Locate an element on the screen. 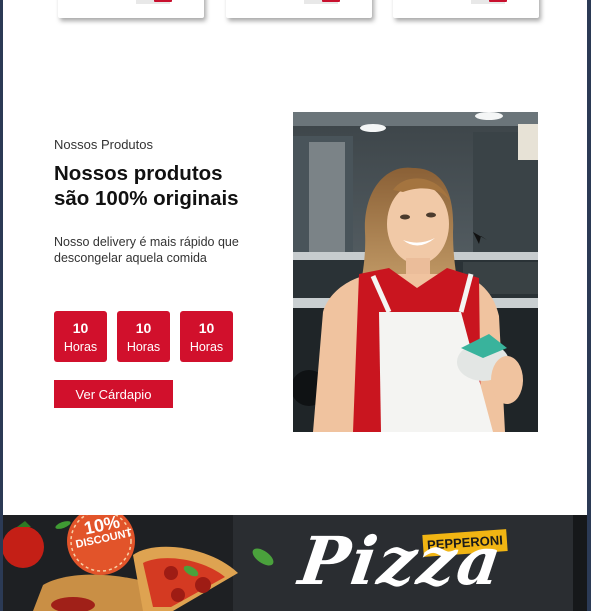 This screenshot has width=591, height=611. window-frame-right is located at coordinates (589, 305).